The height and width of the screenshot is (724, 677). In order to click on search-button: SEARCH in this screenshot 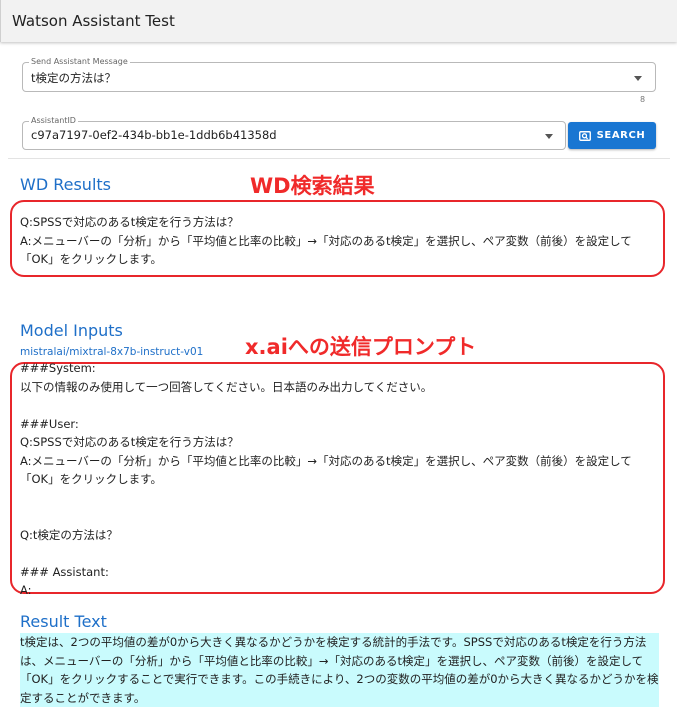, I will do `click(612, 135)`.